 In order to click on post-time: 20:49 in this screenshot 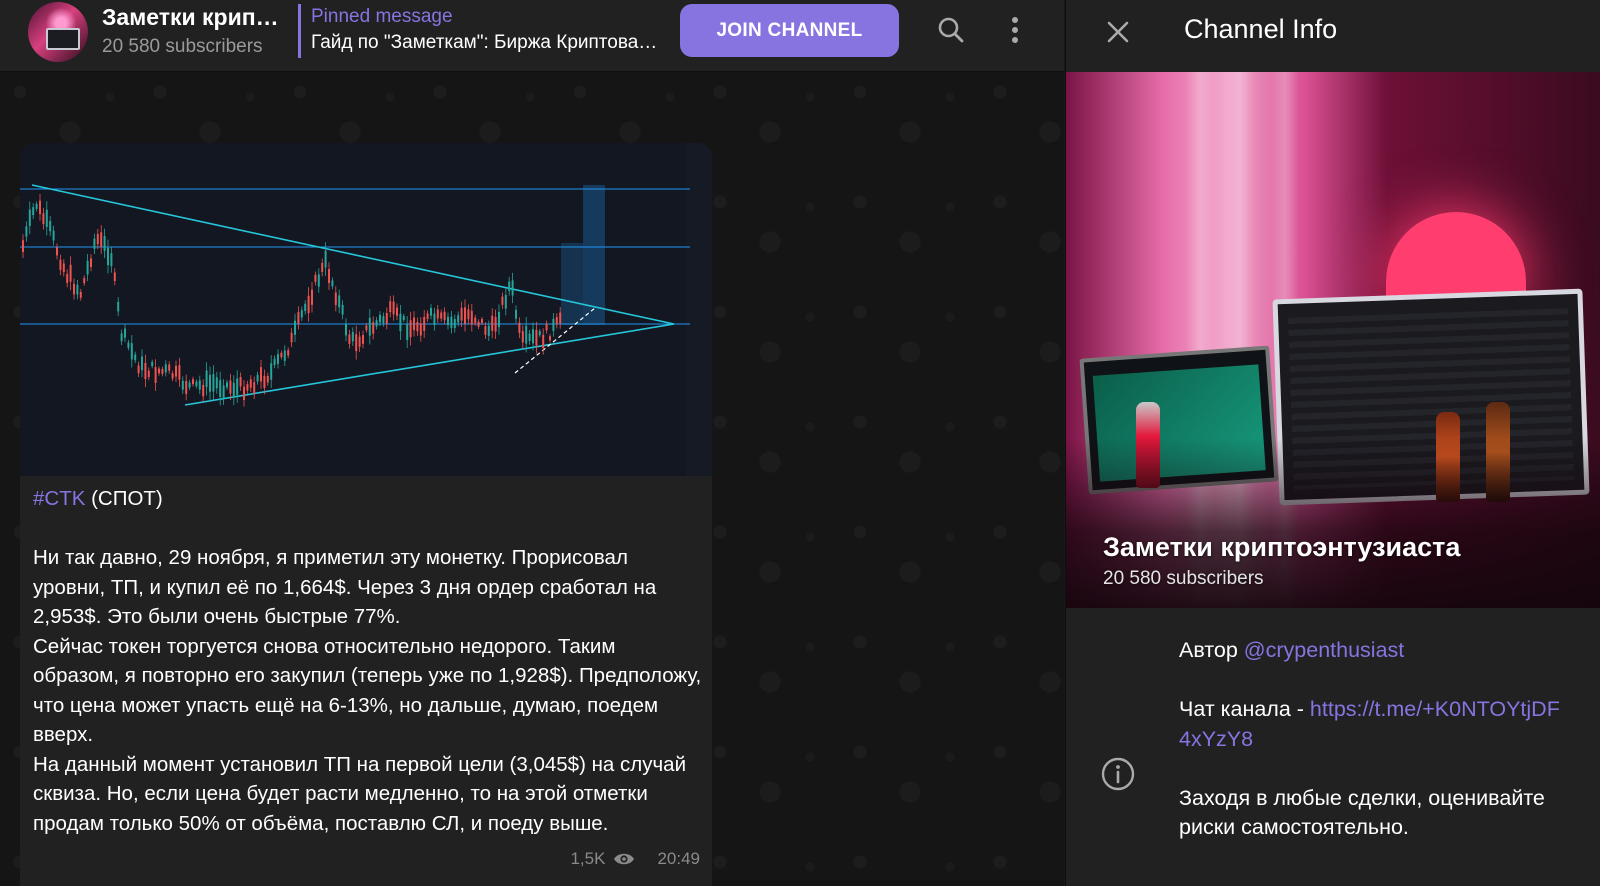, I will do `click(678, 858)`.